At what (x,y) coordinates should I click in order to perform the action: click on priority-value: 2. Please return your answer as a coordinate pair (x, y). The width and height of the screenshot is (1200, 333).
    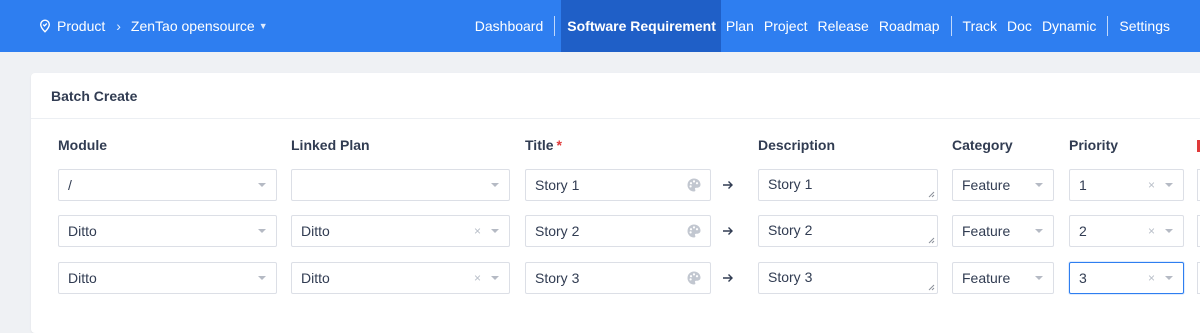
    Looking at the image, I should click on (1083, 231).